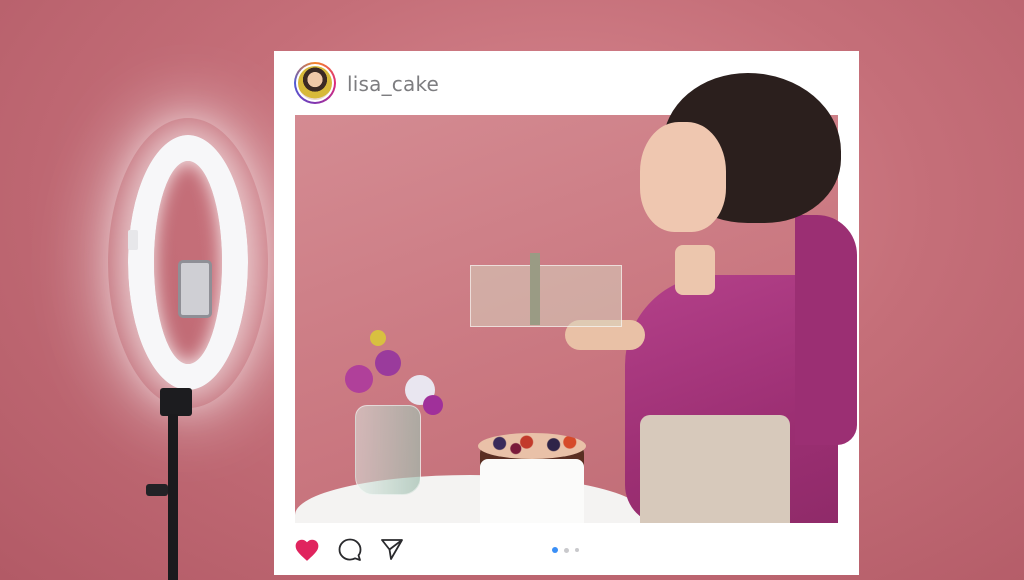 The image size is (1024, 580). What do you see at coordinates (826, 330) in the screenshot?
I see `woman-shirt-overflow` at bounding box center [826, 330].